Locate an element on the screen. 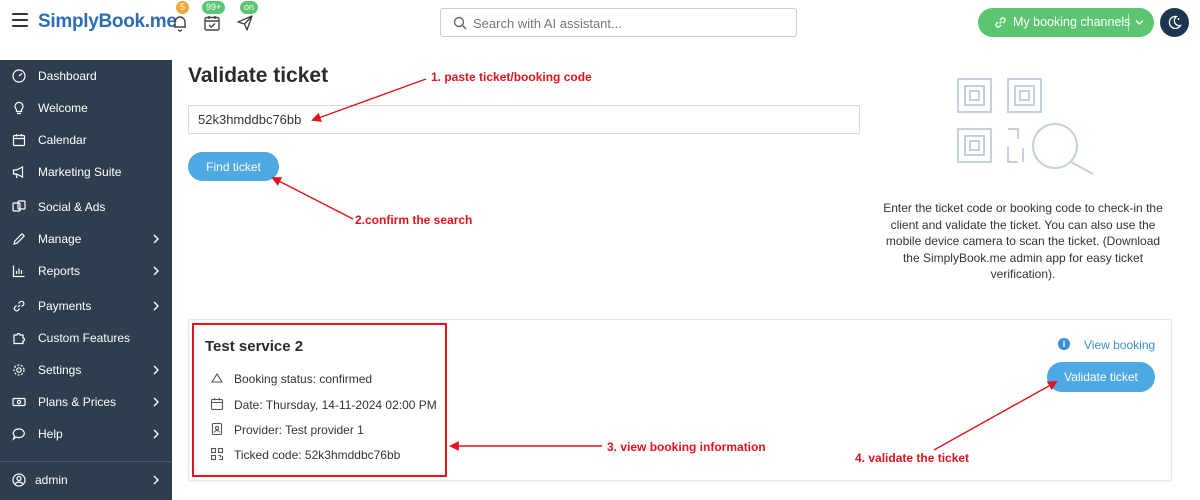 The height and width of the screenshot is (500, 1200). sidebar-item-label: Welcome is located at coordinates (63, 108).